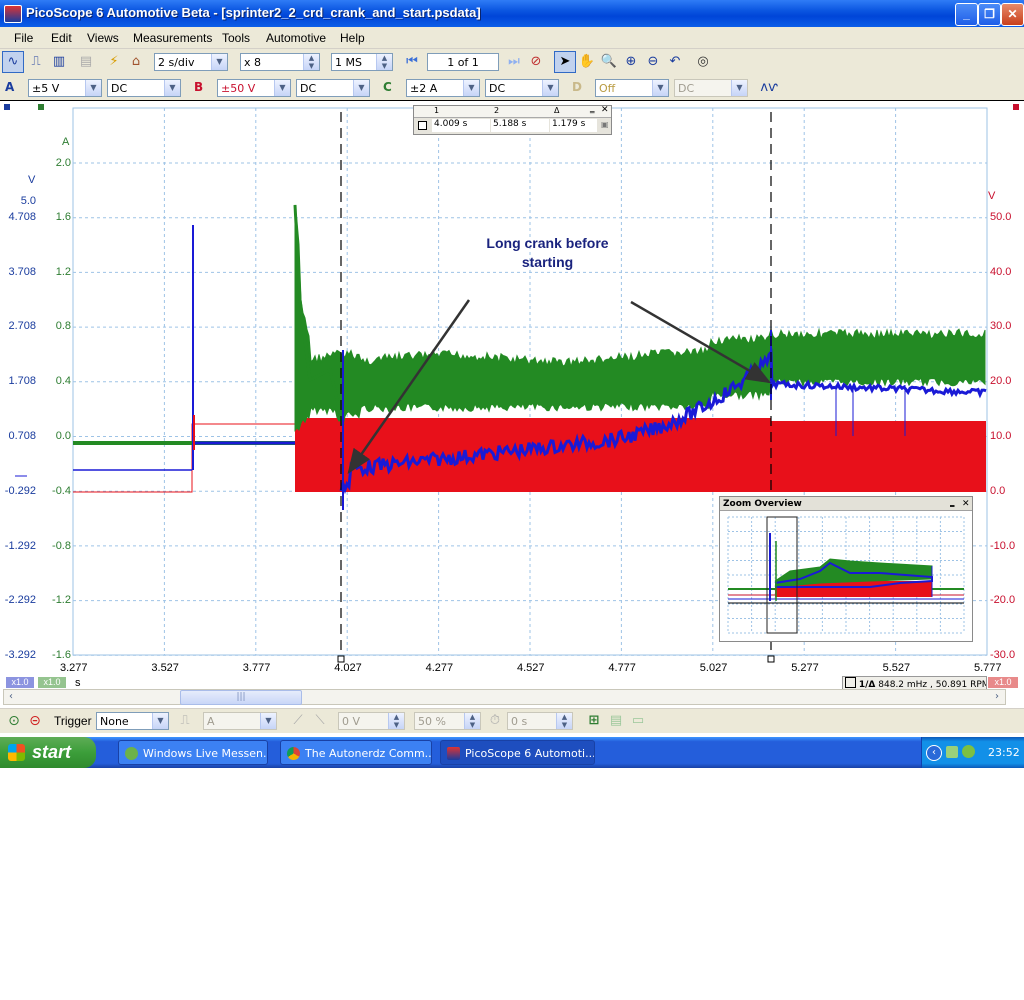 This screenshot has height=1000, width=1024. Describe the element at coordinates (805, 668) in the screenshot. I see `time-tick-label: 5.277` at that location.